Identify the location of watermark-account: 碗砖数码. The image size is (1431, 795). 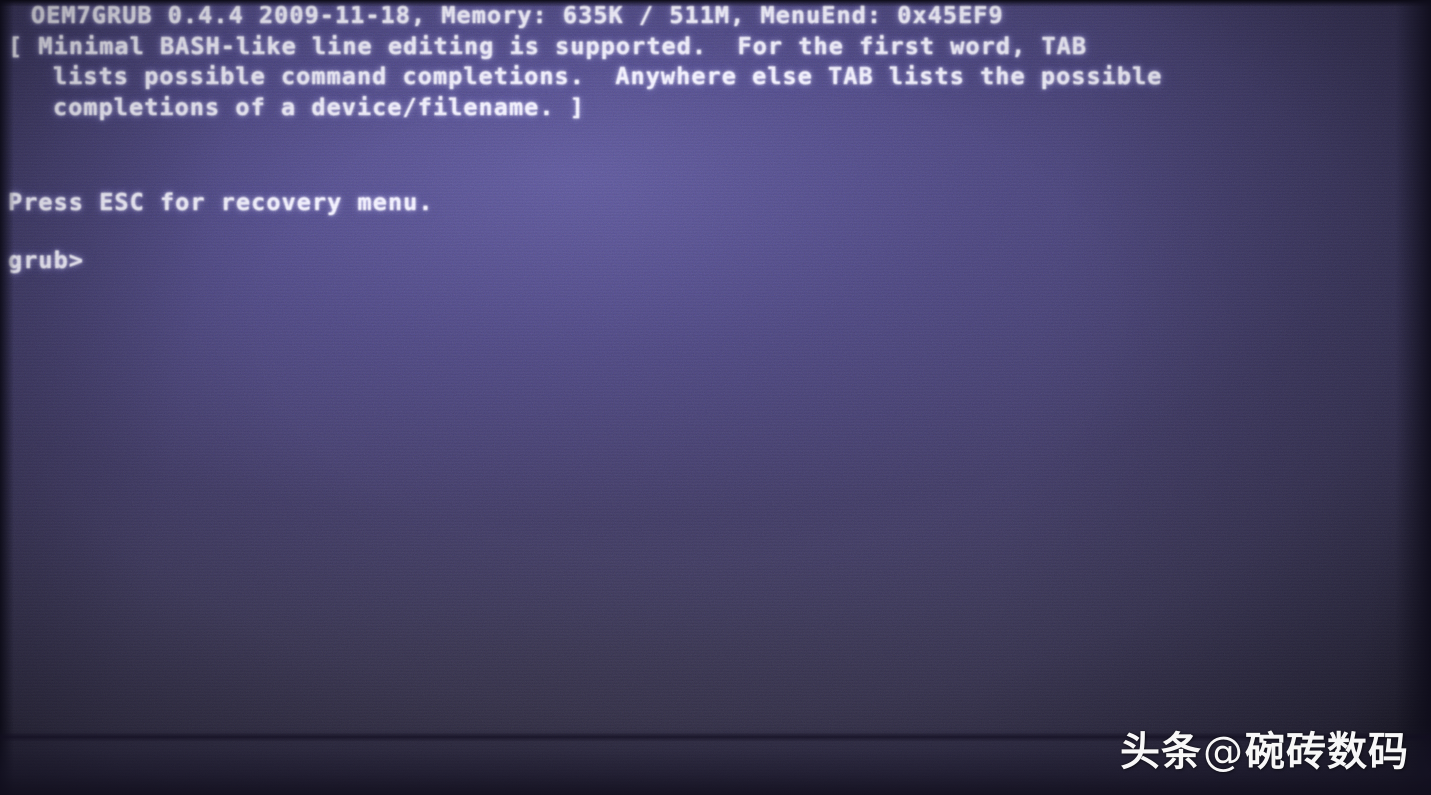
(1327, 752).